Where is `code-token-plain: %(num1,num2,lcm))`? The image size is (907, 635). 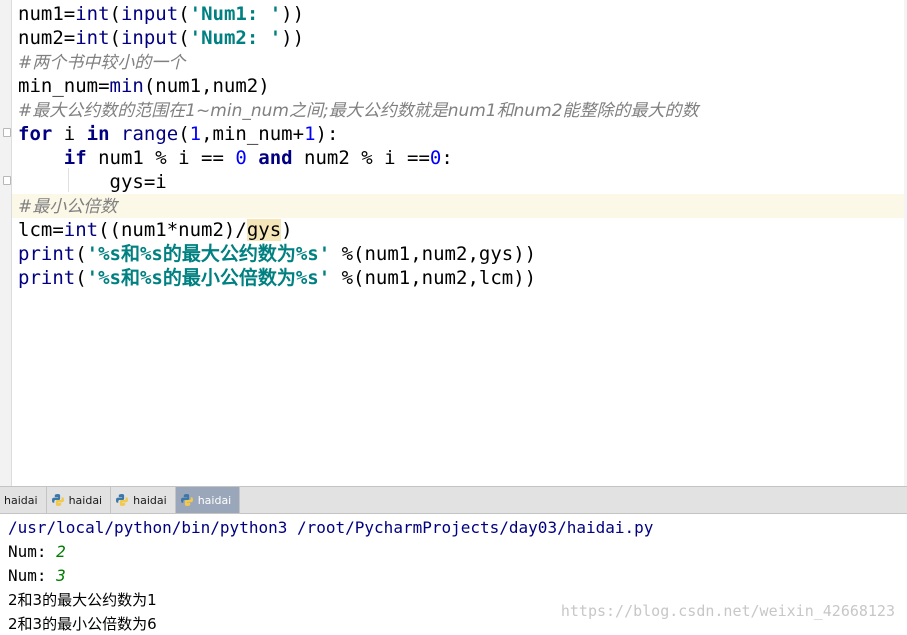 code-token-plain: %(num1,num2,lcm)) is located at coordinates (433, 278).